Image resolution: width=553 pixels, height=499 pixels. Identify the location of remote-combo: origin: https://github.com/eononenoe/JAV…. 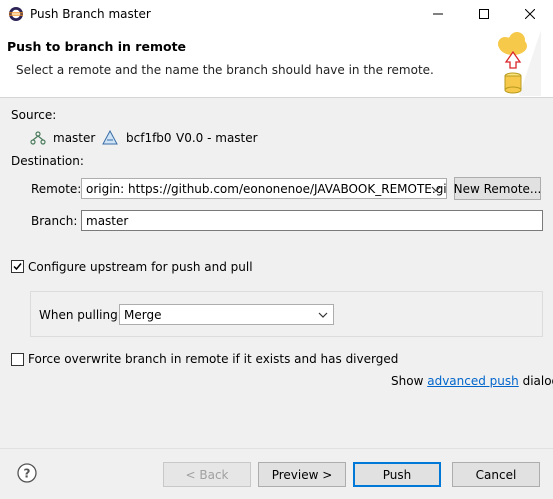
(264, 188).